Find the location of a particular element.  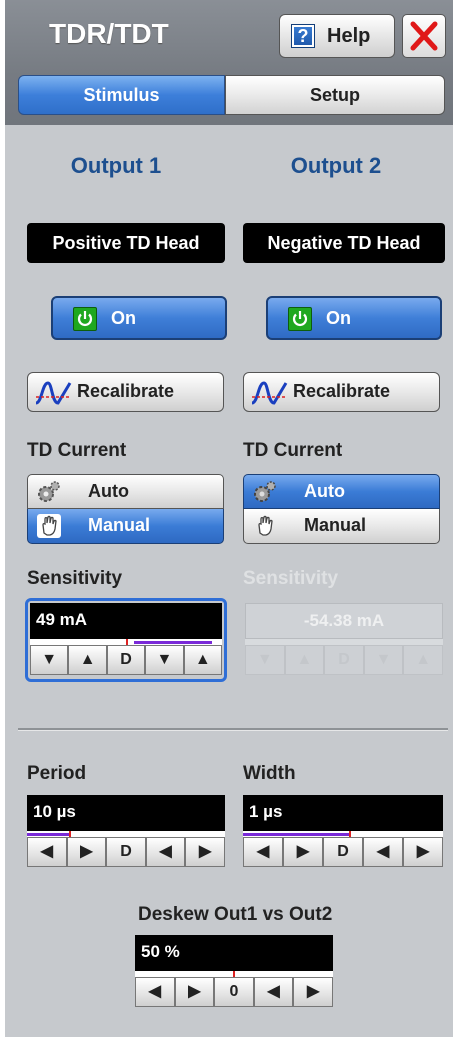

panel-title: TDR/TDT is located at coordinates (109, 33).